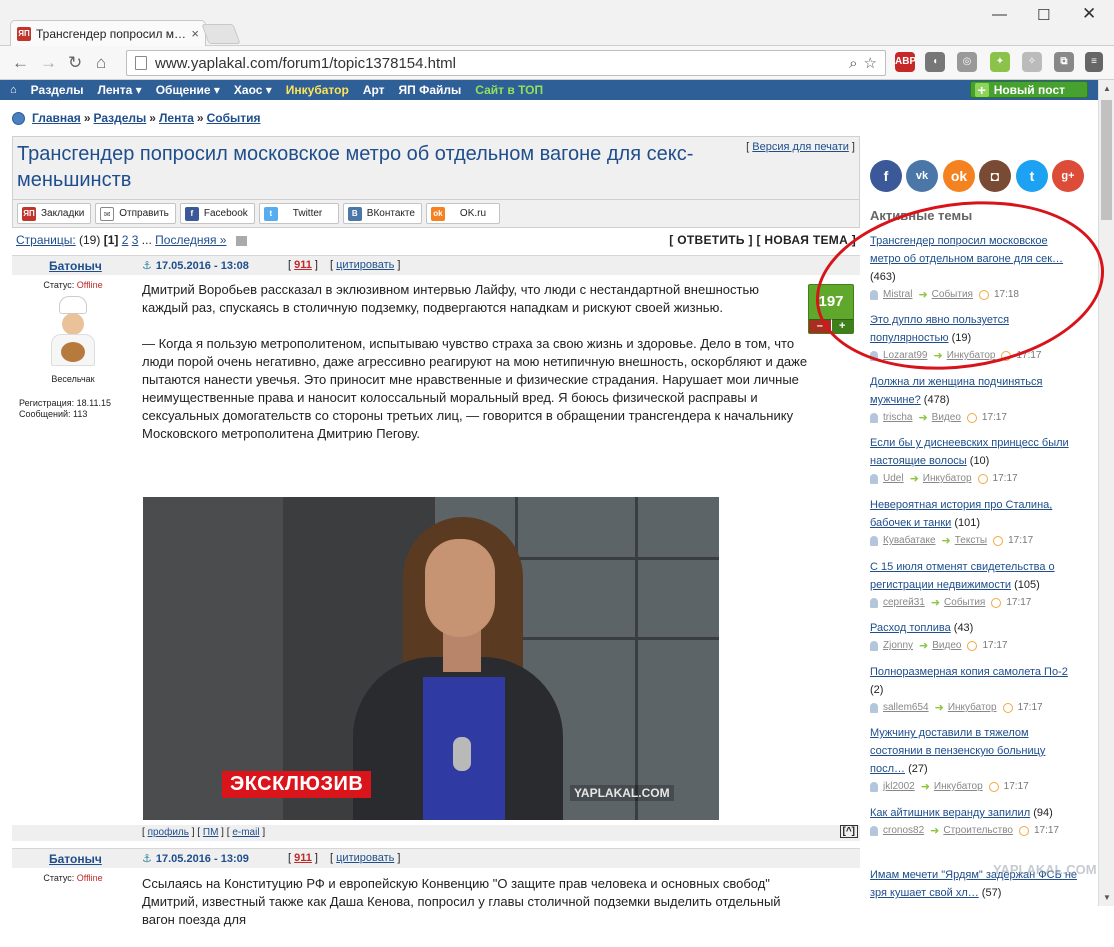 The image size is (1114, 947). What do you see at coordinates (75, 859) in the screenshot?
I see `post-author-2: Батоныч` at bounding box center [75, 859].